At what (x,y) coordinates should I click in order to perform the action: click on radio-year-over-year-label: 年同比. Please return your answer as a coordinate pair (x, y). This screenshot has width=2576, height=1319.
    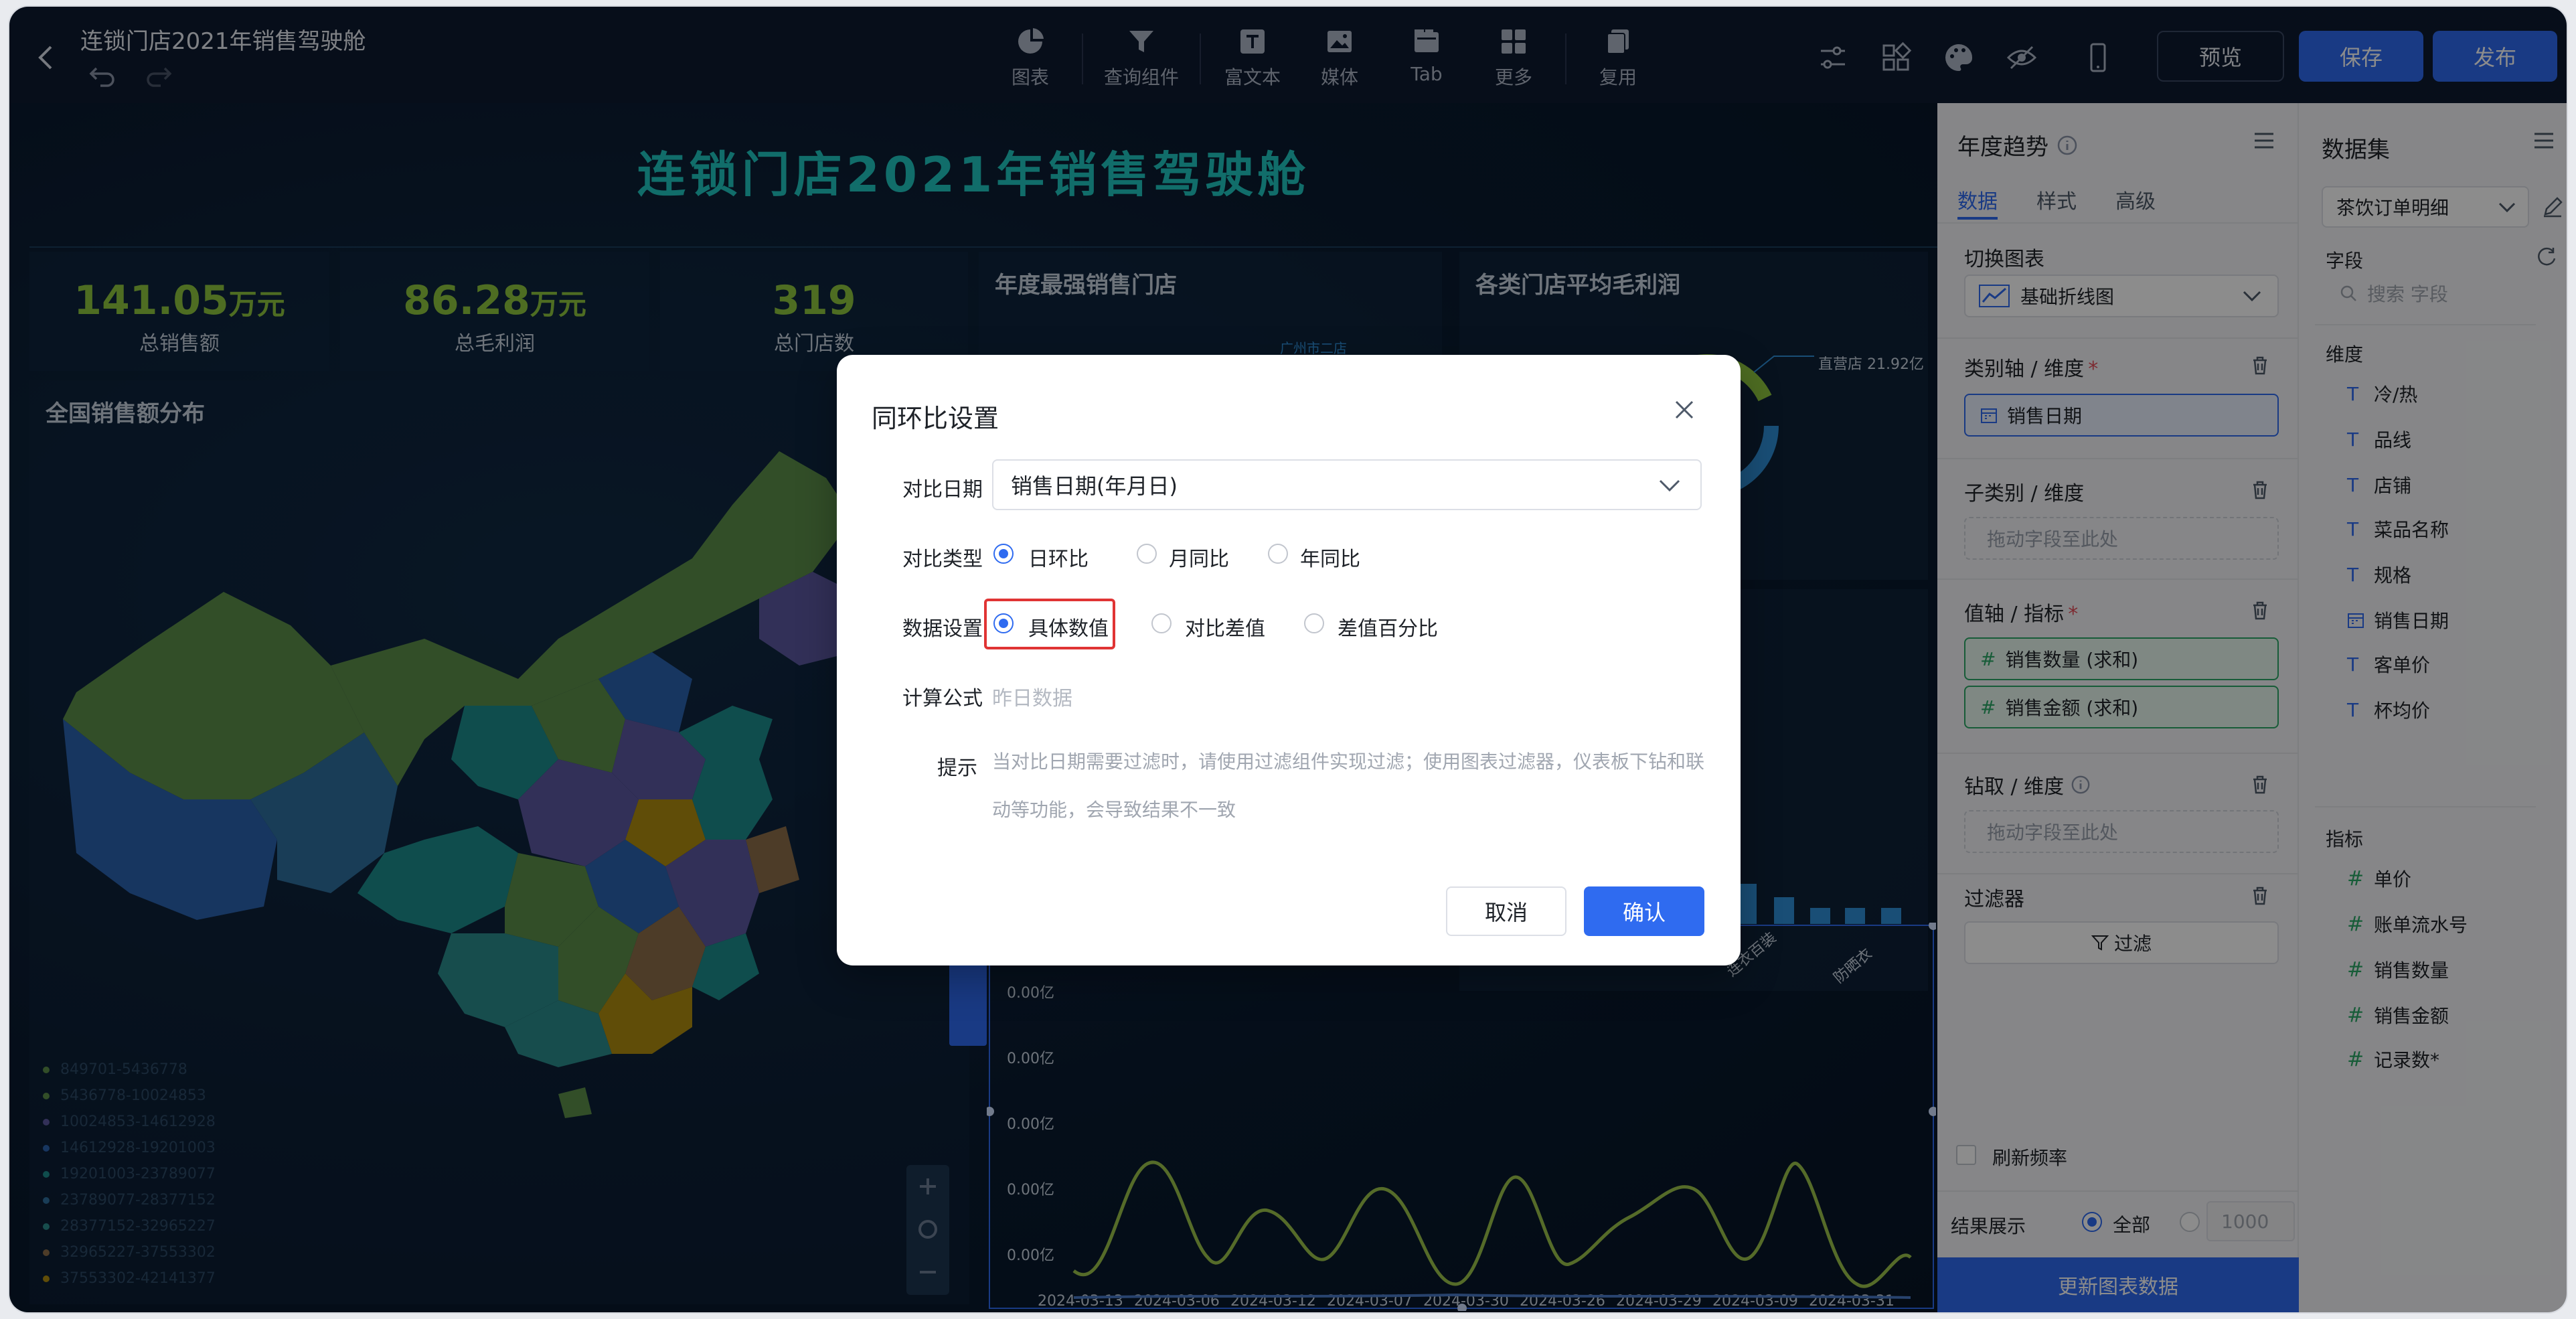
    Looking at the image, I should click on (1330, 559).